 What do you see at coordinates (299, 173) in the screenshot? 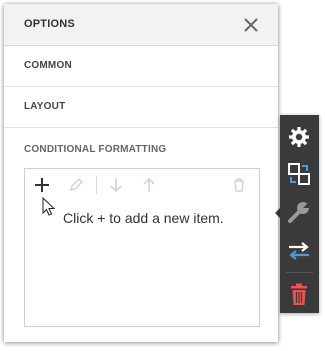
I see `layers-icon` at bounding box center [299, 173].